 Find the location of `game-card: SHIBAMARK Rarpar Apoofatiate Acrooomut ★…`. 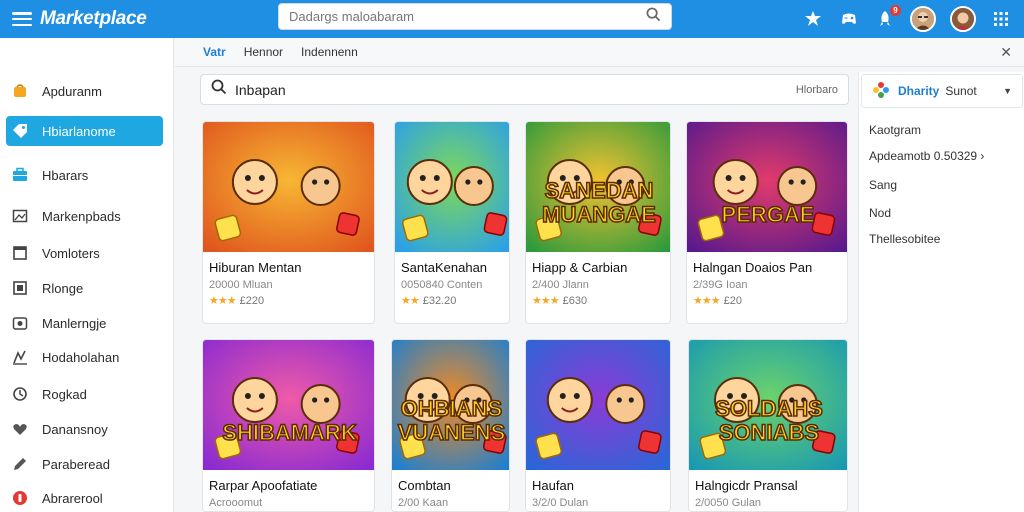

game-card: SHIBAMARK Rarpar Apoofatiate Acrooomut ★… is located at coordinates (288, 425).